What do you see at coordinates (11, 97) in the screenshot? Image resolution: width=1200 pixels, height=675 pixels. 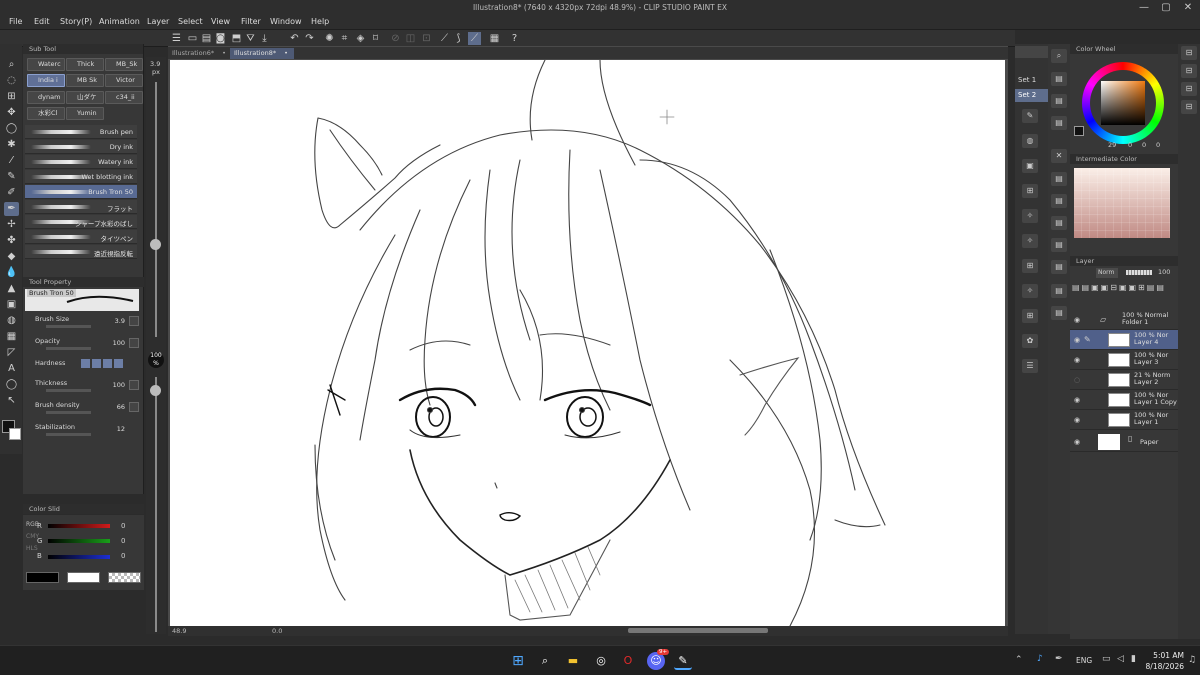 I see `move-layer-icon: ⊞` at bounding box center [11, 97].